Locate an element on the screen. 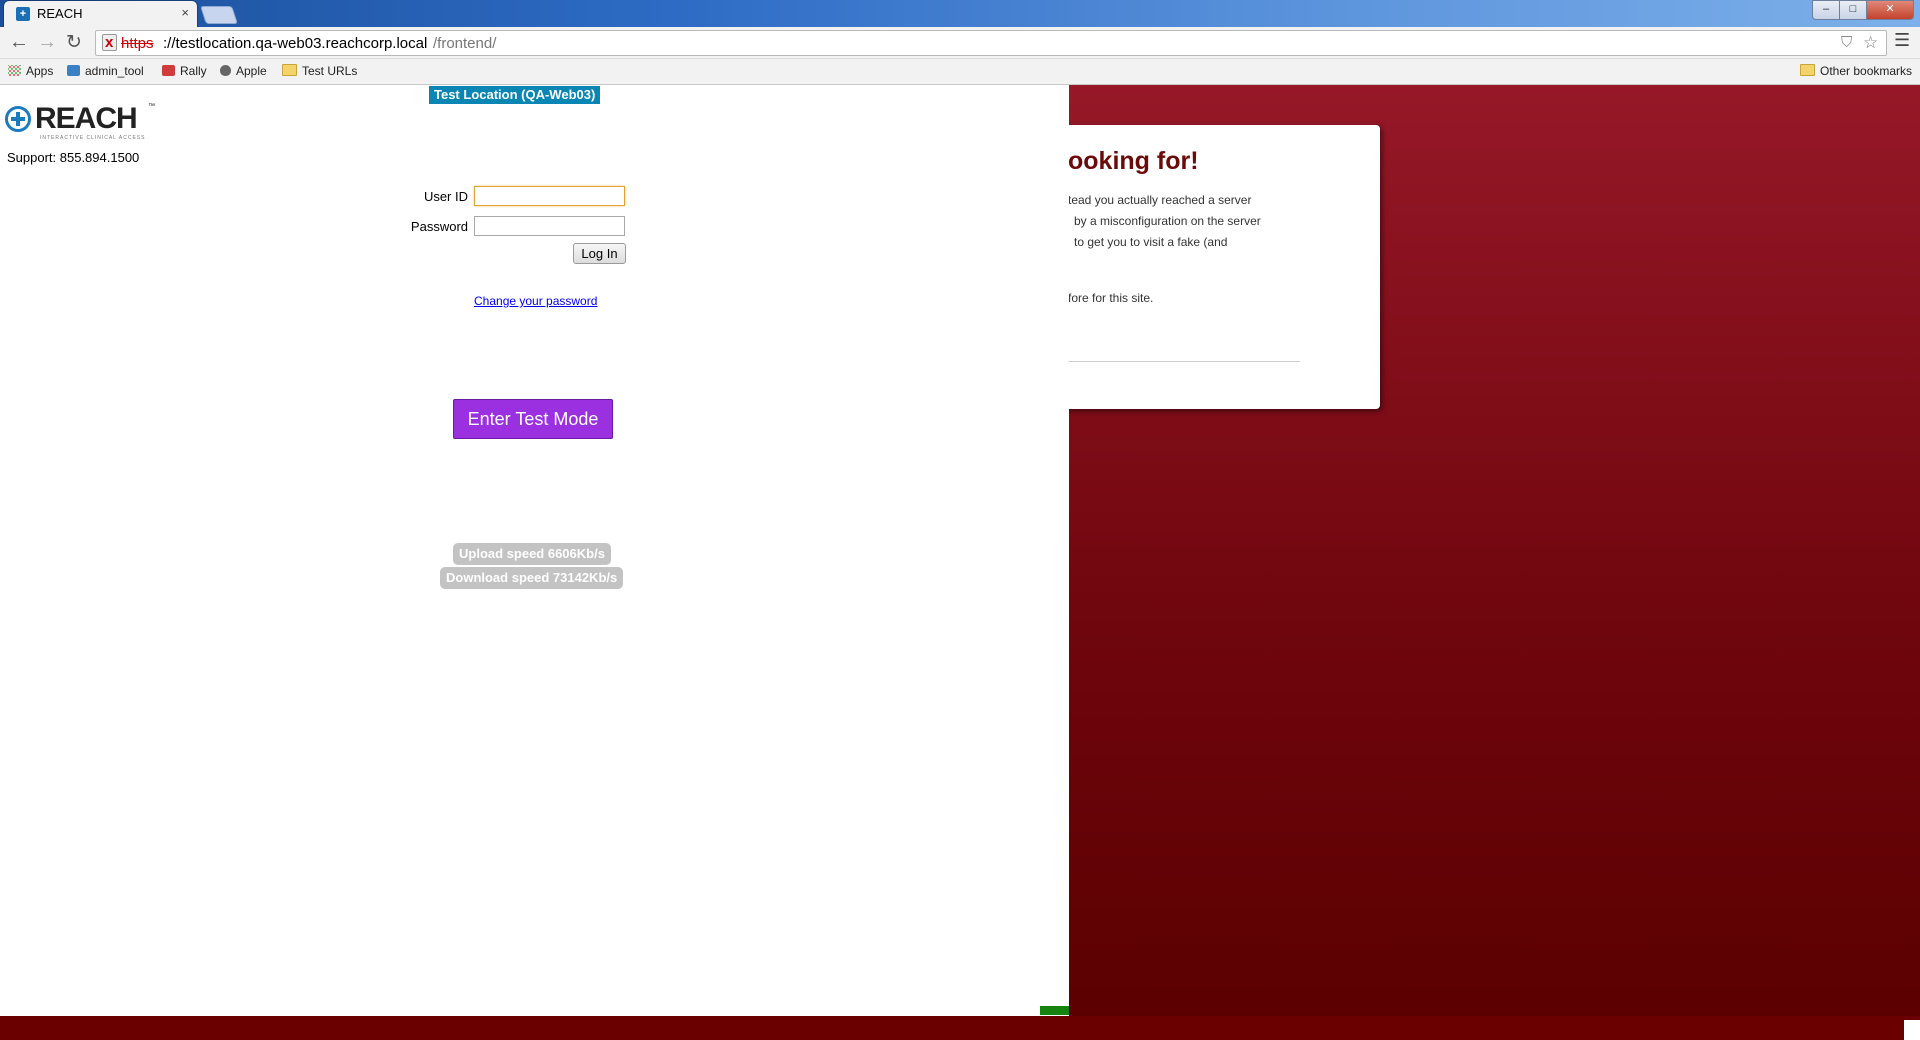 Image resolution: width=1920 pixels, height=1040 pixels. error-text-line: tead you actually reached a server is located at coordinates (1160, 200).